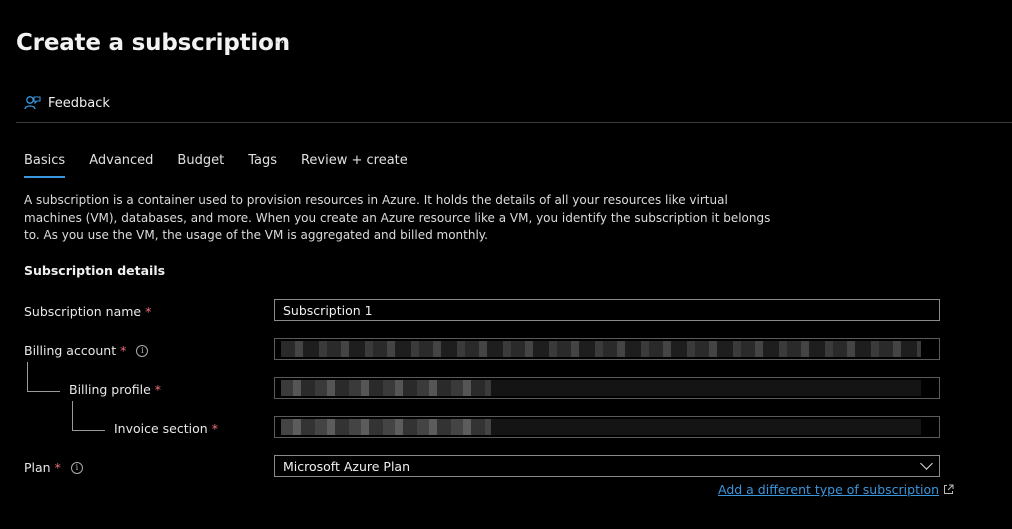 Image resolution: width=1012 pixels, height=529 pixels. What do you see at coordinates (949, 489) in the screenshot?
I see `external-link-icon` at bounding box center [949, 489].